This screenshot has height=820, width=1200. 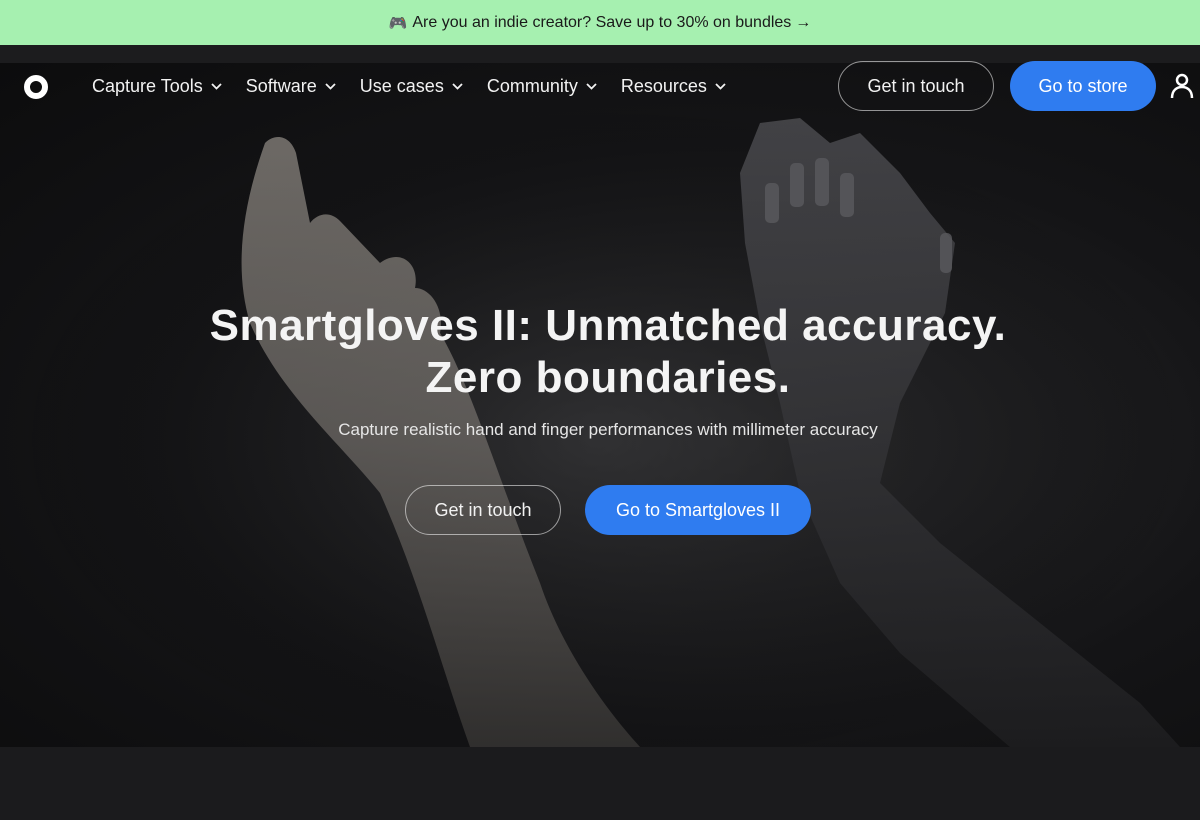 I want to click on nav-item-resources: Resources, so click(x=673, y=86).